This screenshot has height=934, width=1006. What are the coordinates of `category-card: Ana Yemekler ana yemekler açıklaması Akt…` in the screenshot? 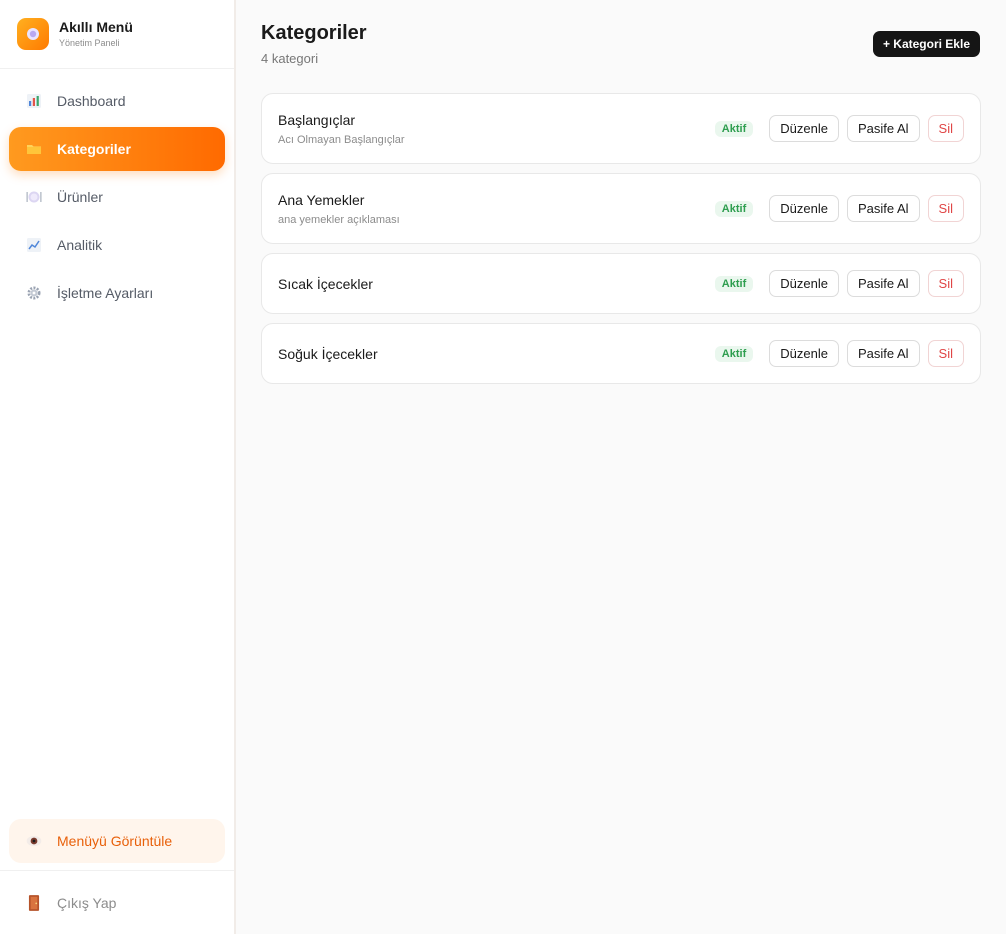 It's located at (621, 208).